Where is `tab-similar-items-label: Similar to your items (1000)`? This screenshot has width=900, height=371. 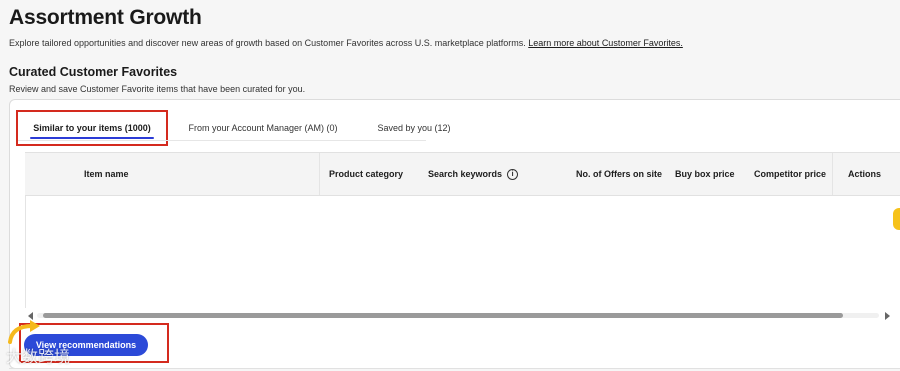
tab-similar-items-label: Similar to your items (1000) is located at coordinates (92, 128).